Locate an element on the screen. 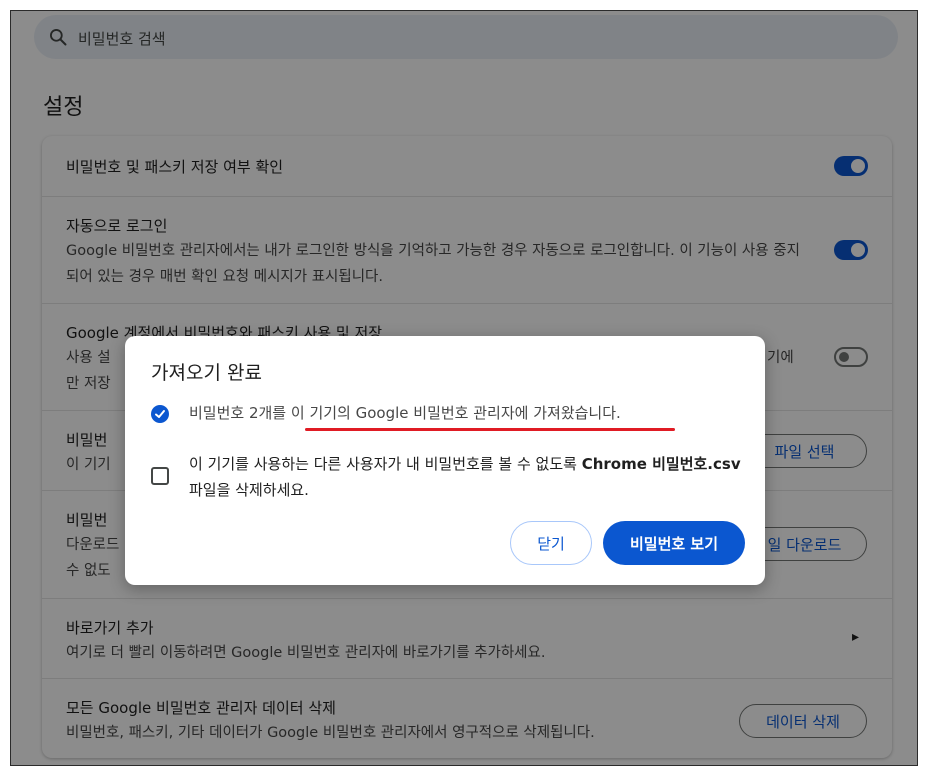  check-circle-icon is located at coordinates (160, 414).